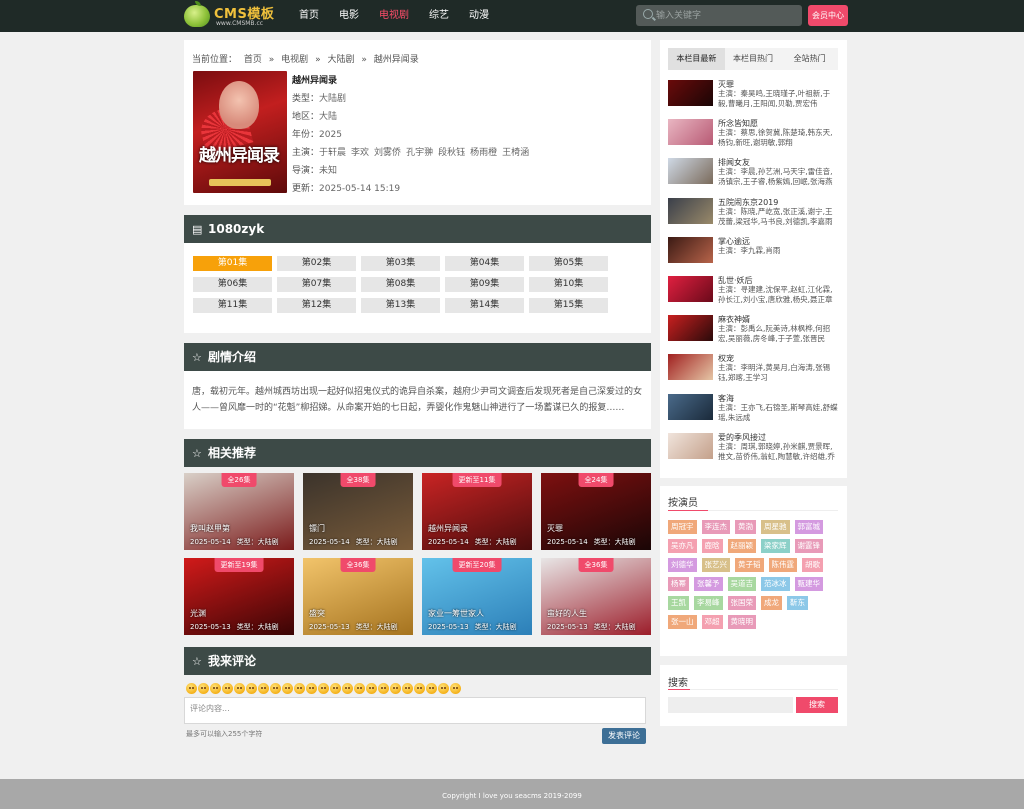  I want to click on poster-image: 越州异闻录, so click(240, 132).